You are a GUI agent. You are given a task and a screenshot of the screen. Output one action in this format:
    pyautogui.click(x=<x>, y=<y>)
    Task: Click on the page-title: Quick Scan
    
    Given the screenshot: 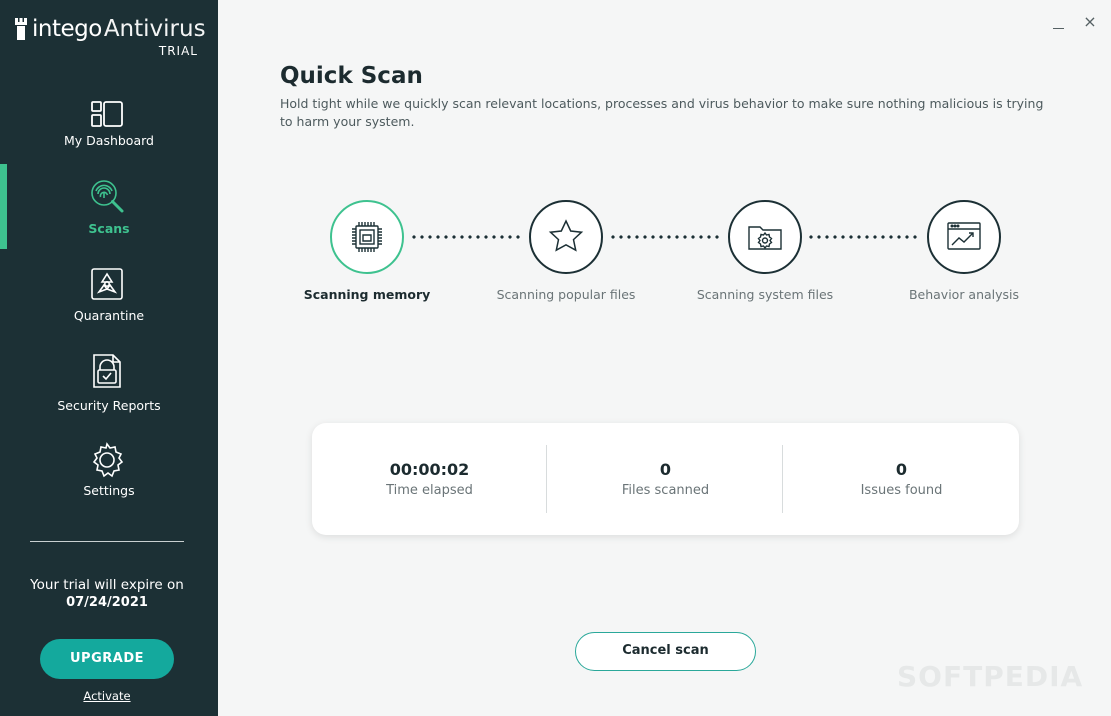 What is the action you would take?
    pyautogui.click(x=351, y=76)
    